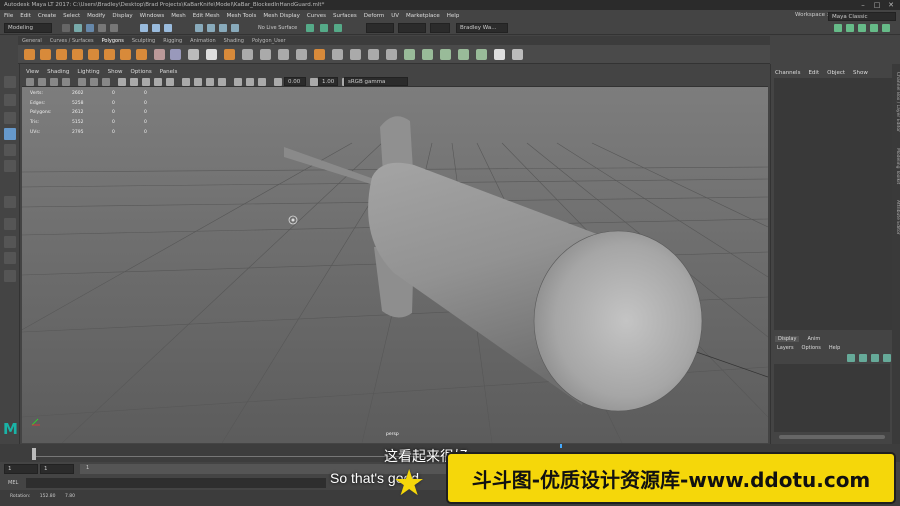  Describe the element at coordinates (21, 469) in the screenshot. I see `range-start-field: 1` at that location.